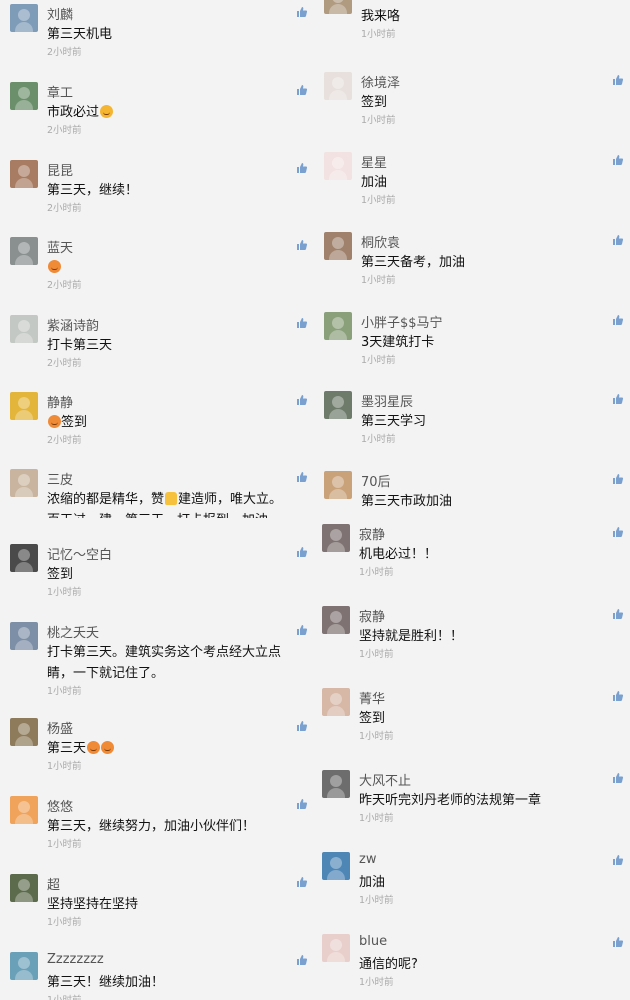 The width and height of the screenshot is (630, 1000). What do you see at coordinates (157, 974) in the screenshot?
I see `comment-item: Zzzzzzzz 第三天！继续加油！ 1小时前` at bounding box center [157, 974].